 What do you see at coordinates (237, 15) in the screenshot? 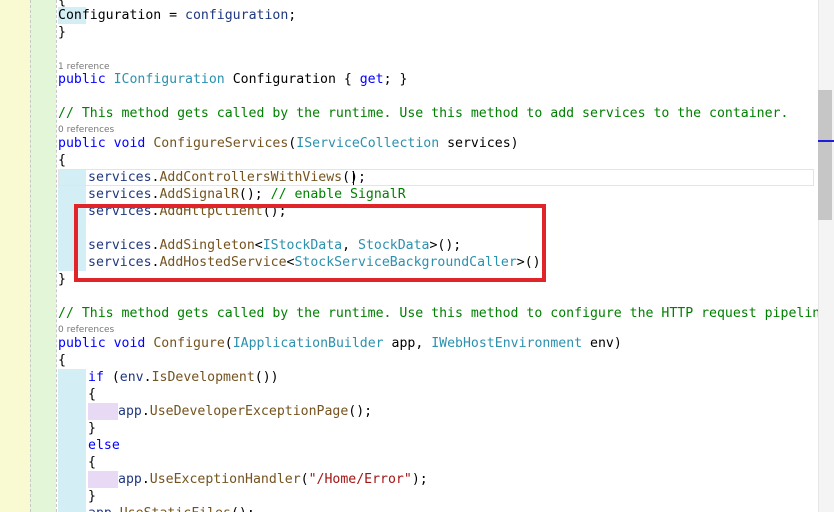
I see `code-token: configuration` at bounding box center [237, 15].